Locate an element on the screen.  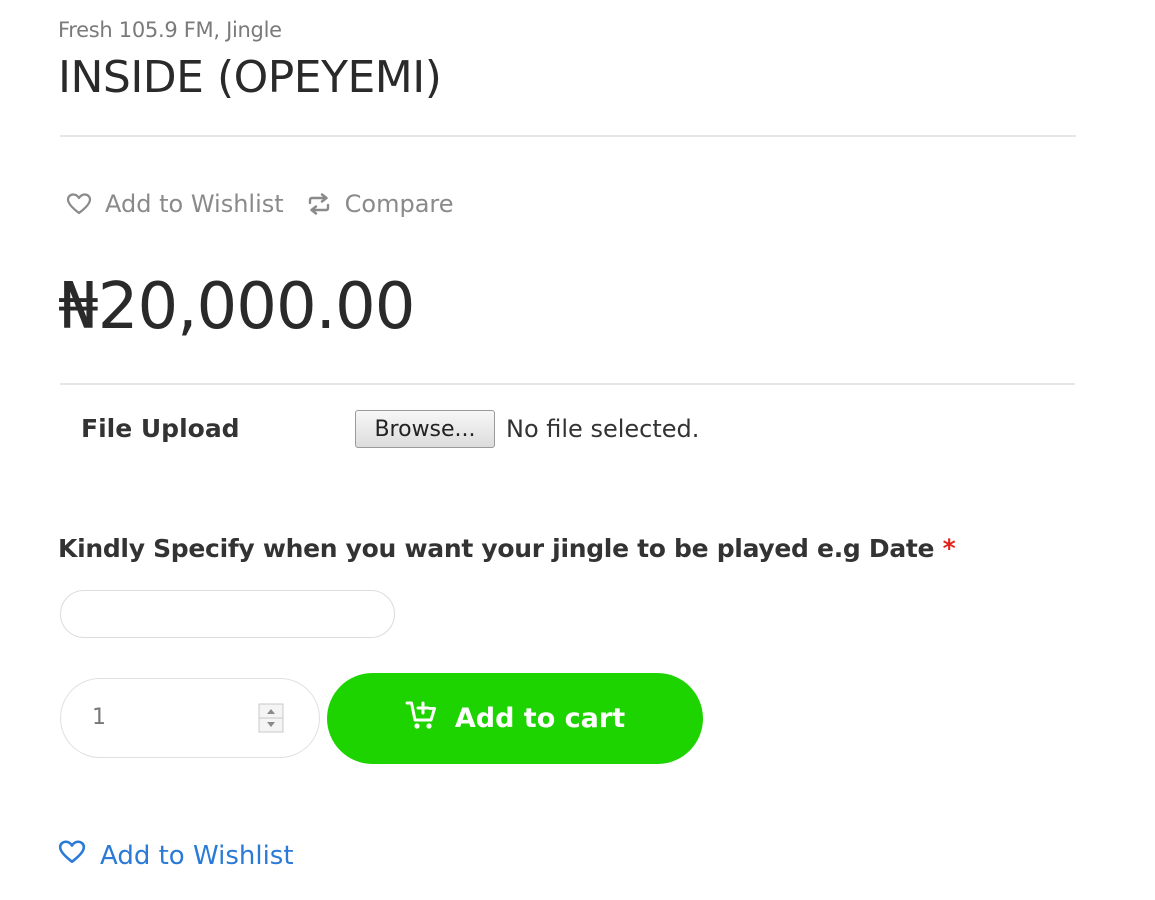
file-upload-label: File Upload is located at coordinates (160, 428).